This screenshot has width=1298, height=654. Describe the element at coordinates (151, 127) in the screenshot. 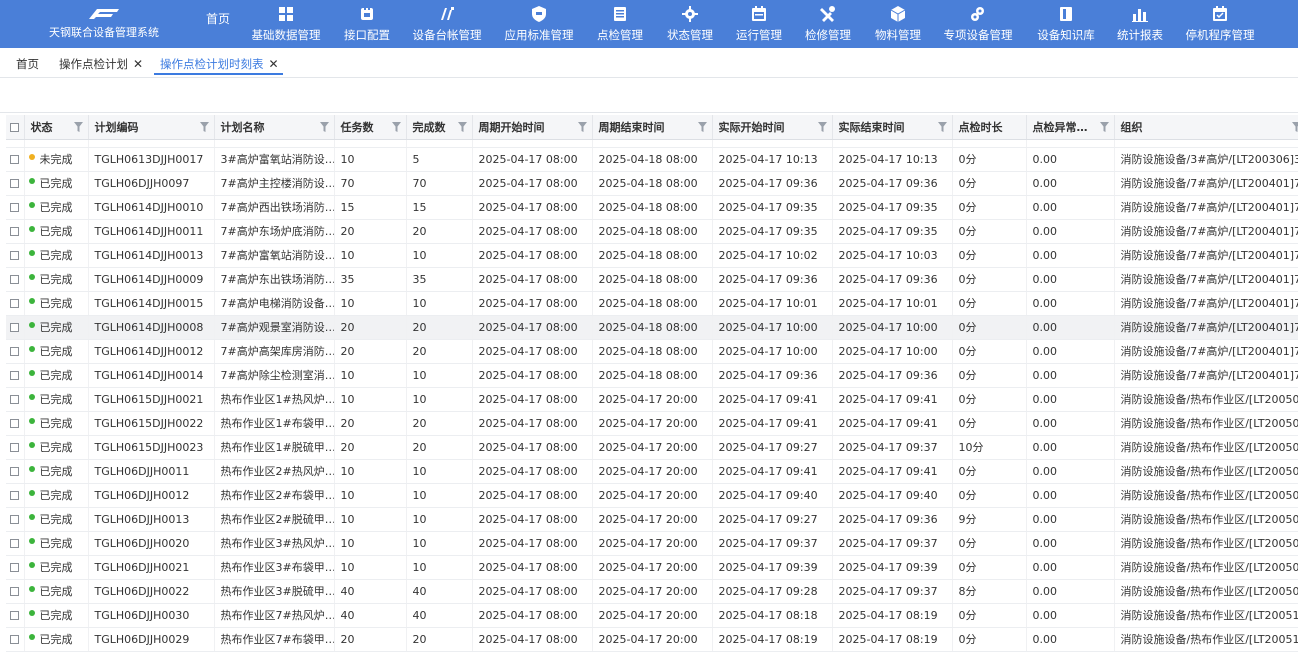

I see `column-header-2: 计划编码` at that location.